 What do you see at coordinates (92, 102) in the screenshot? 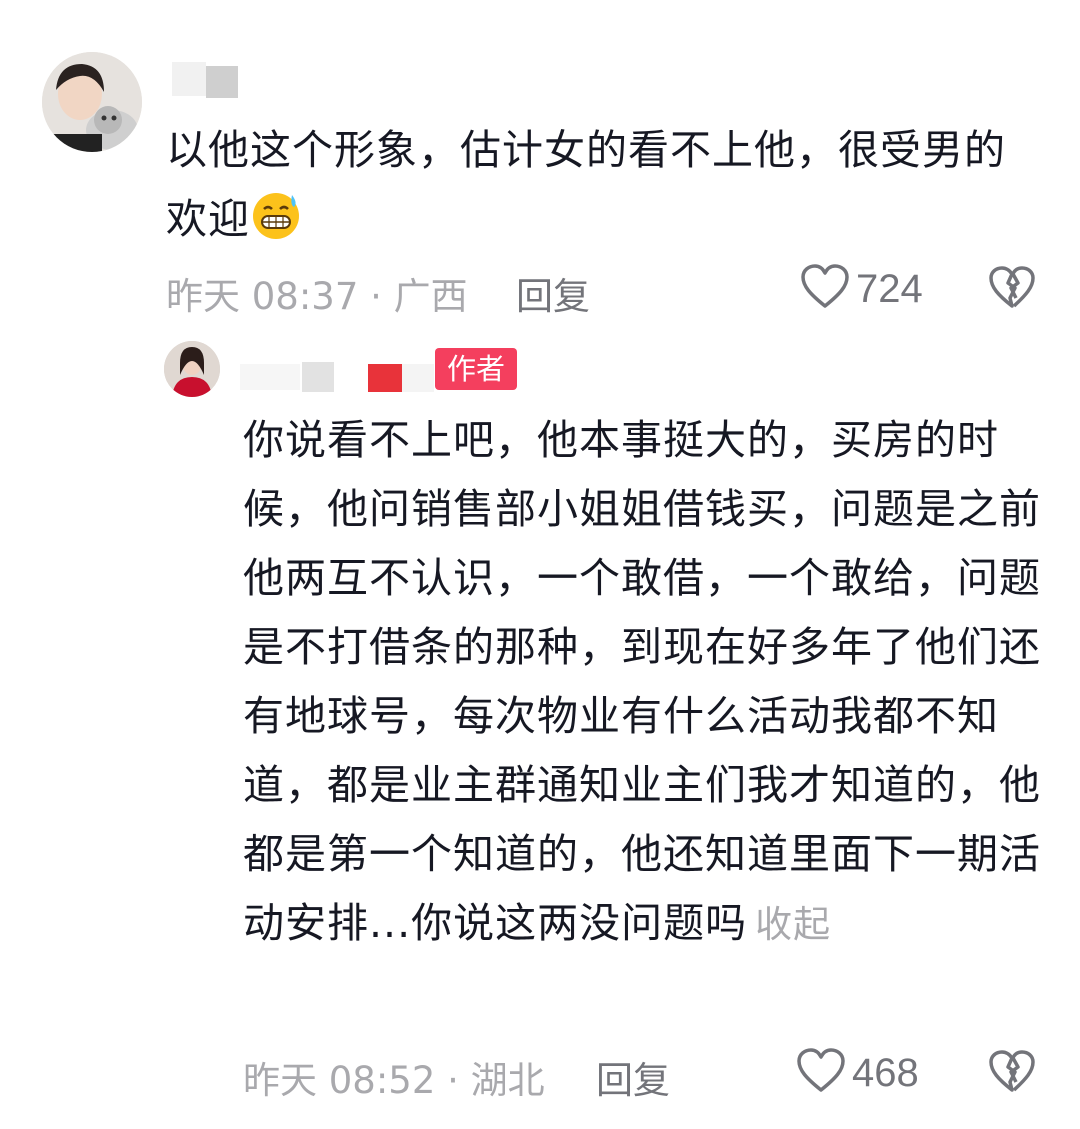
I see `commenter-avatar` at bounding box center [92, 102].